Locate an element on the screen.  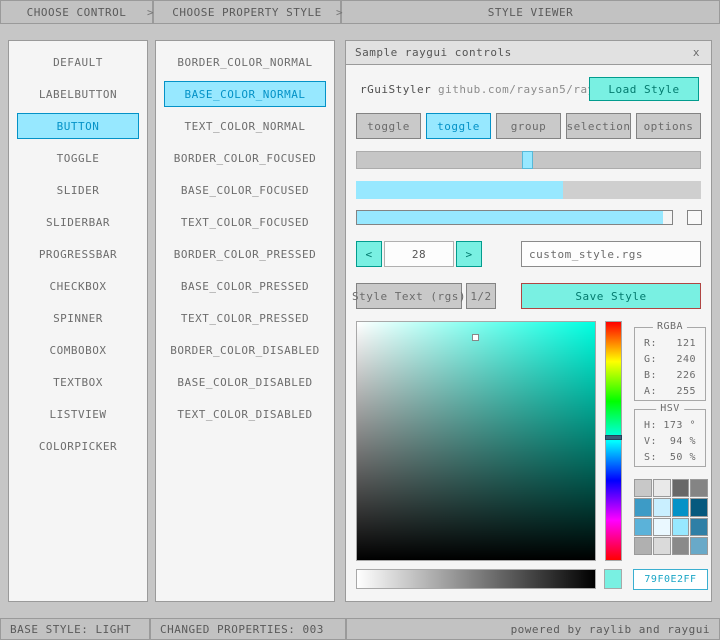
status-base-style: BASE STYLE: LIGHT is located at coordinates (75, 629).